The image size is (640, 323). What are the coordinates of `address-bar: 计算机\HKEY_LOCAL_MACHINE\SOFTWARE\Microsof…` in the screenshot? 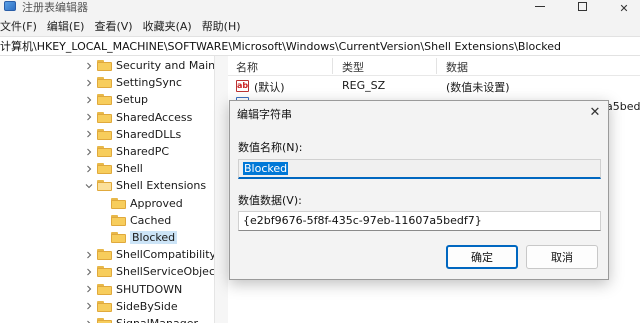 It's located at (320, 46).